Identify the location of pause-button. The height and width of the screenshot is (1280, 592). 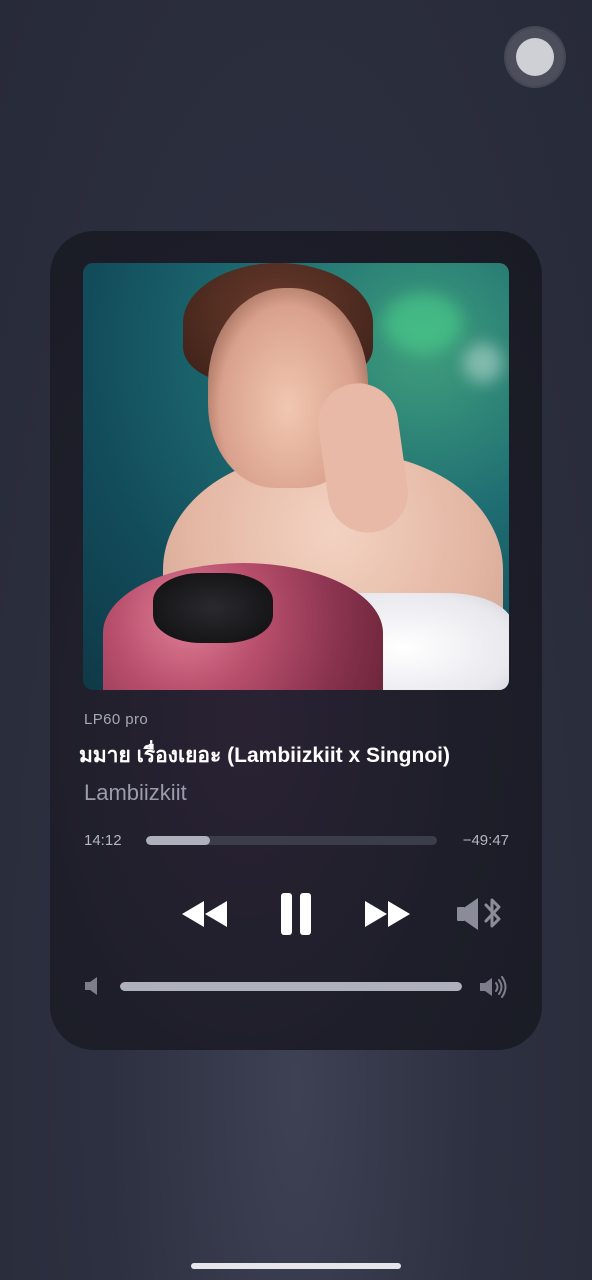
(296, 914).